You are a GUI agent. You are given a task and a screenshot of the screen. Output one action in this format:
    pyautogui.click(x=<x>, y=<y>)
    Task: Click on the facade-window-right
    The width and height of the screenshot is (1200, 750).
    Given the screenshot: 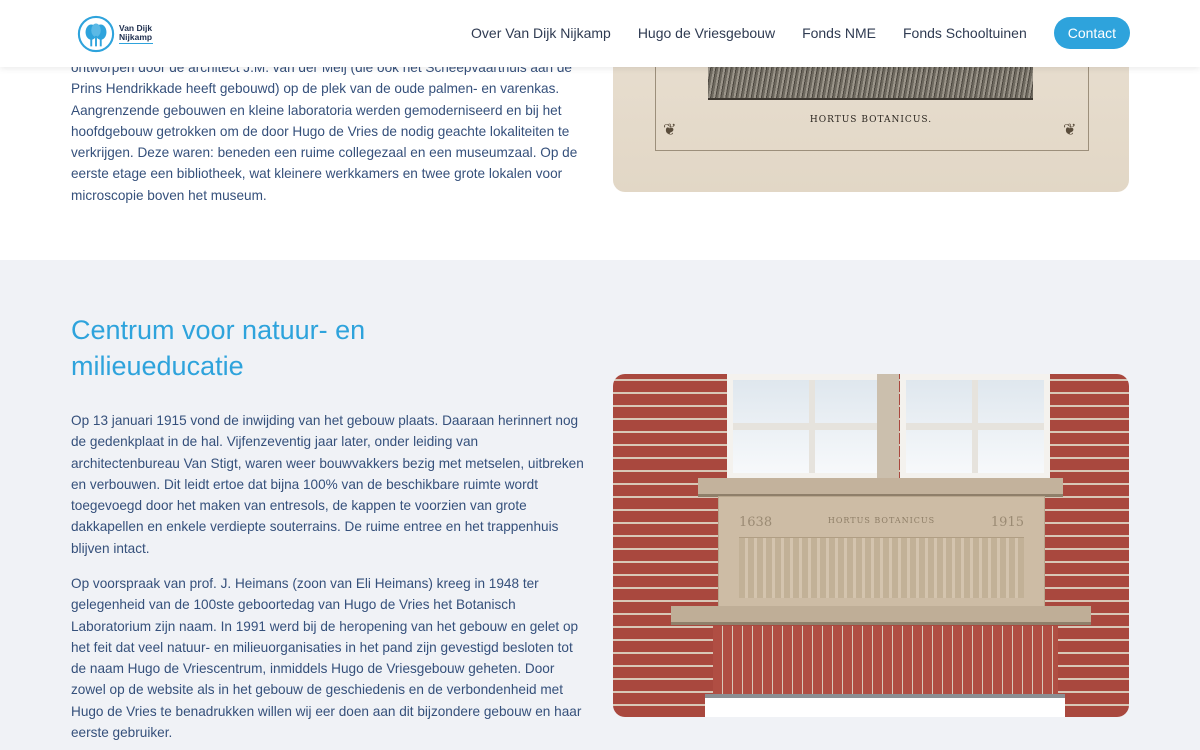 What is the action you would take?
    pyautogui.click(x=975, y=426)
    